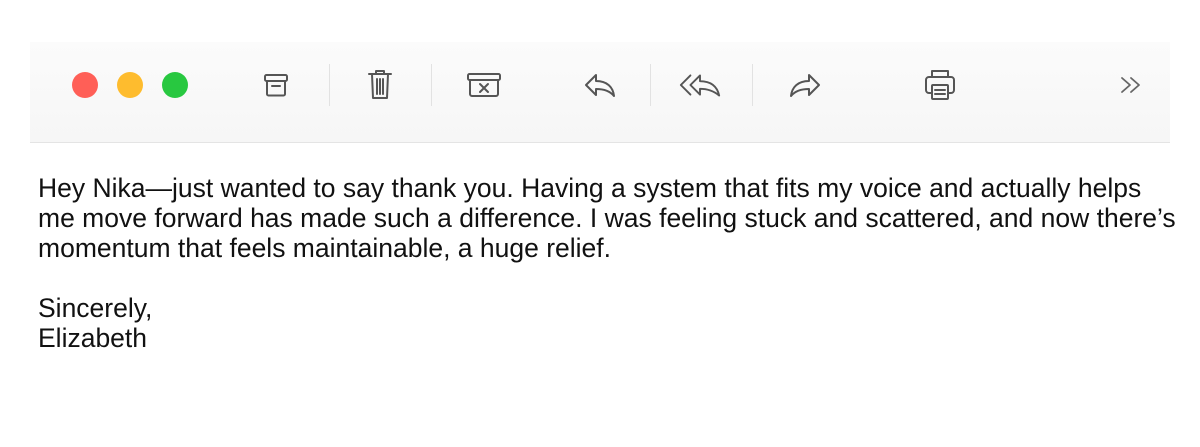  What do you see at coordinates (93, 338) in the screenshot?
I see `message-signature: Elizabeth` at bounding box center [93, 338].